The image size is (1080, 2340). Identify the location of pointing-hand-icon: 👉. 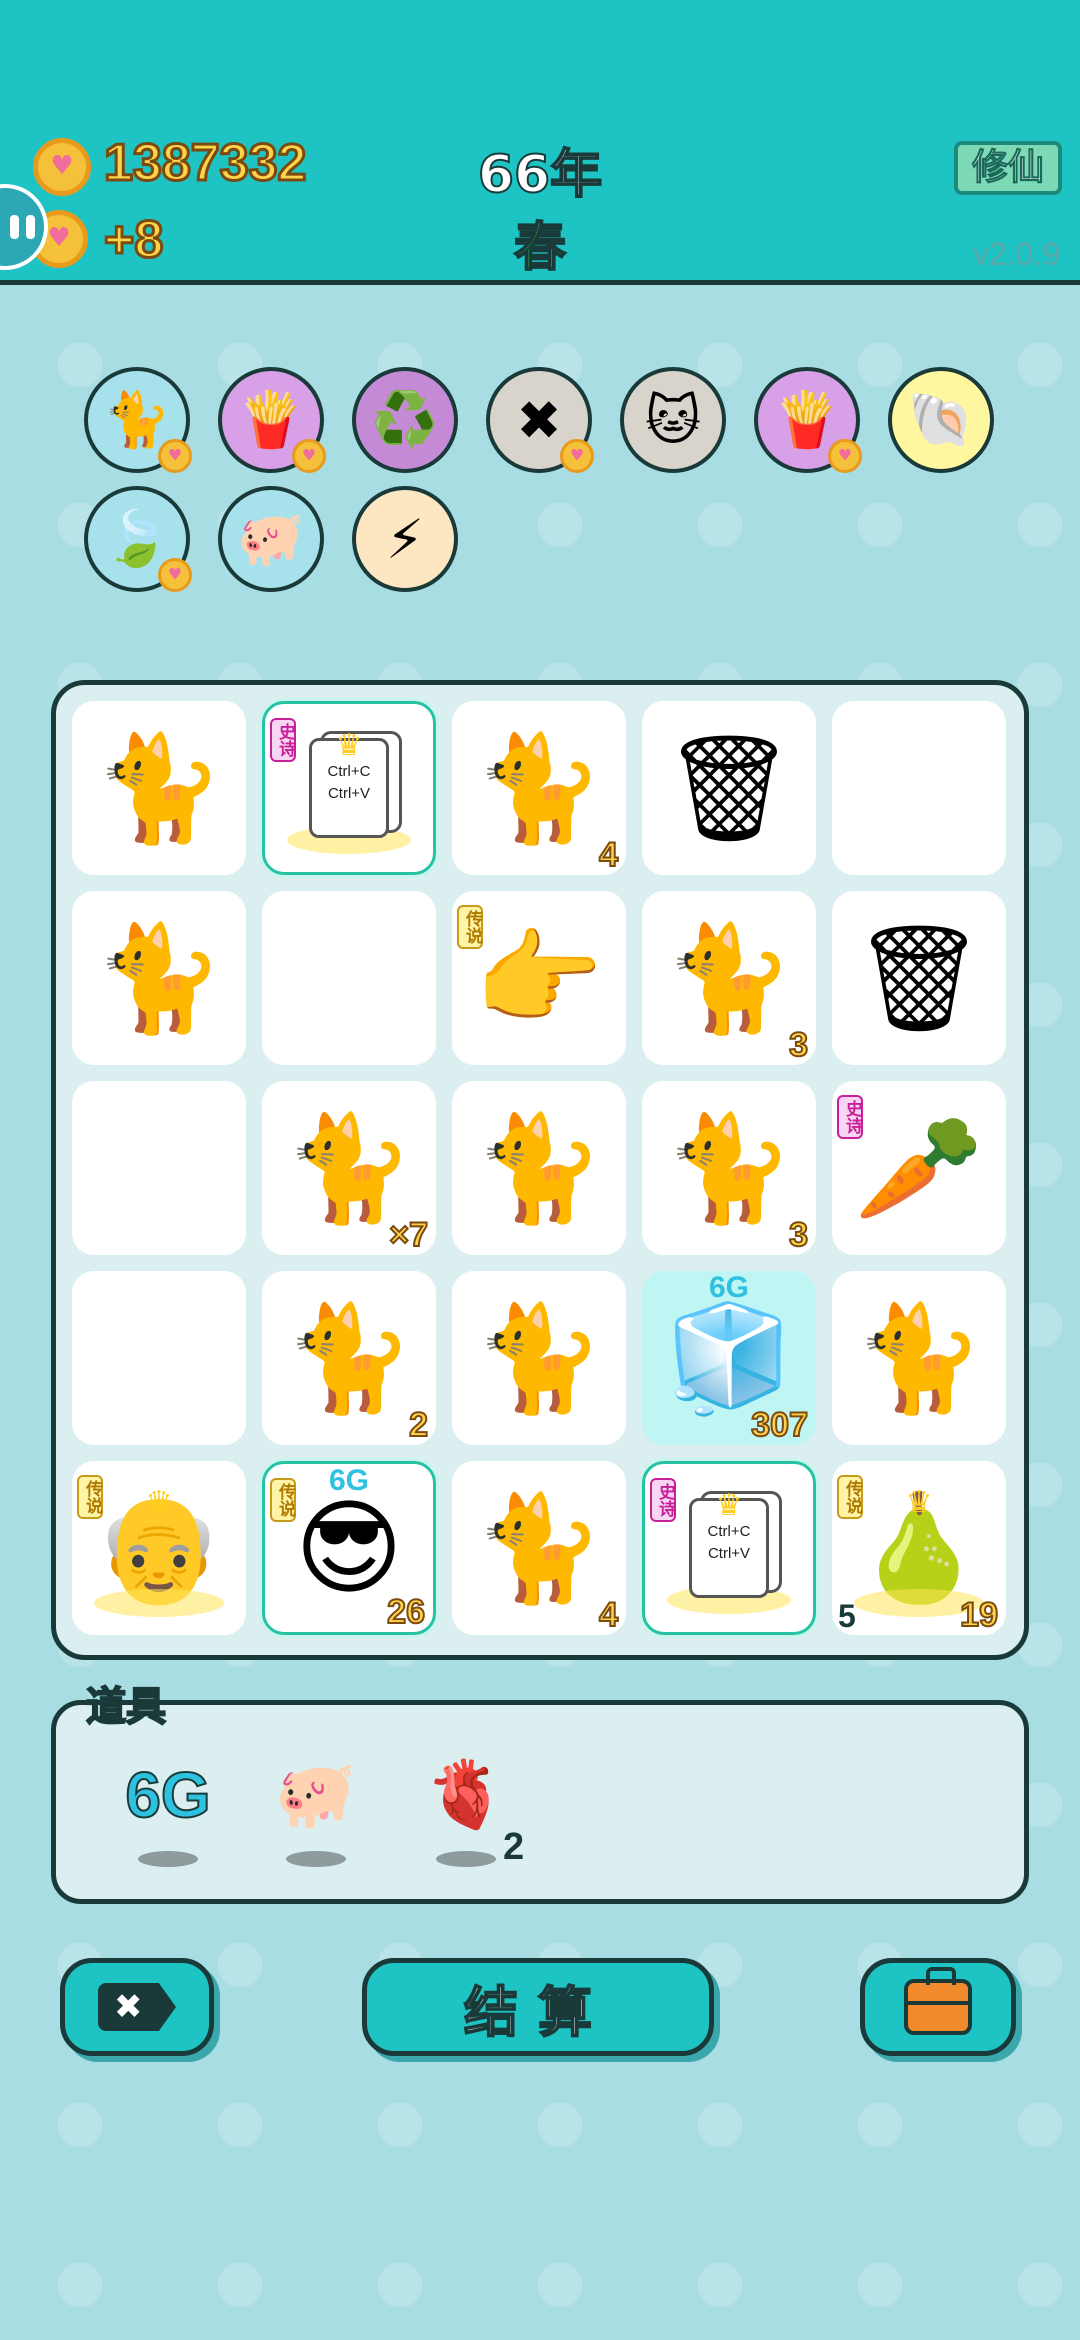
(539, 978).